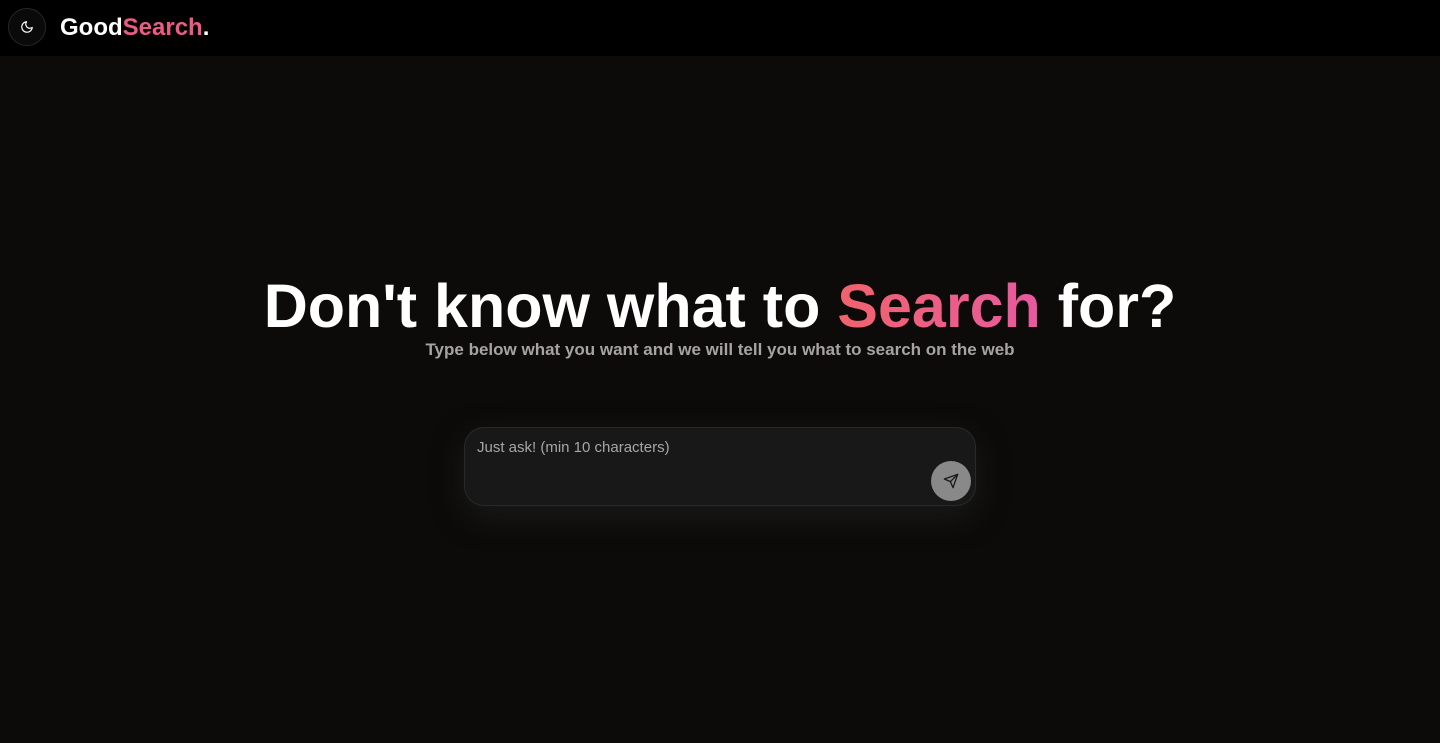 Image resolution: width=1440 pixels, height=743 pixels. I want to click on send-icon, so click(951, 481).